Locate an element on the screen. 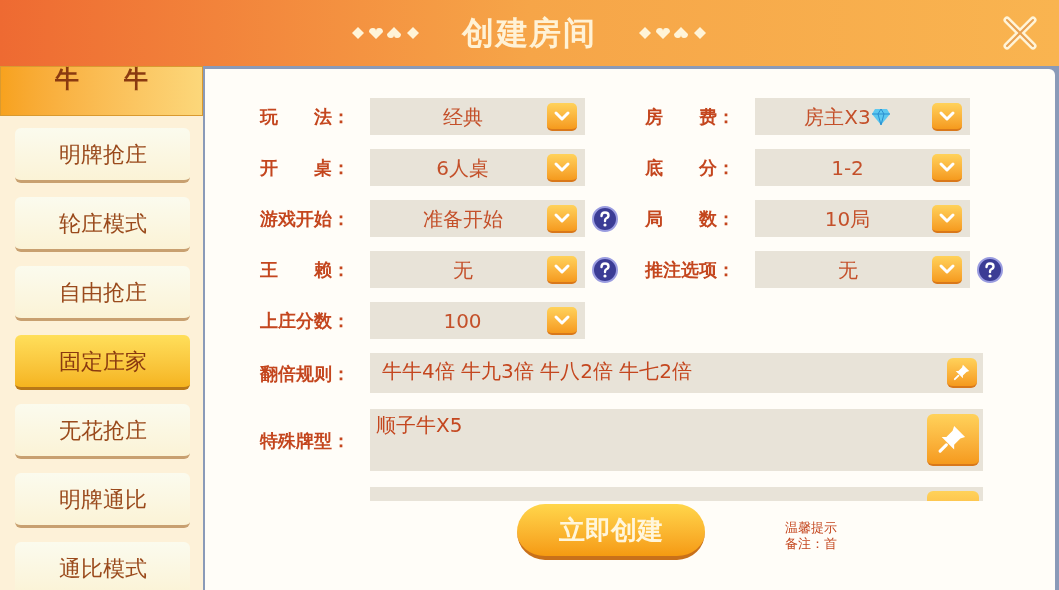 The width and height of the screenshot is (1059, 590). mode-button: 通比模式 is located at coordinates (102, 566).